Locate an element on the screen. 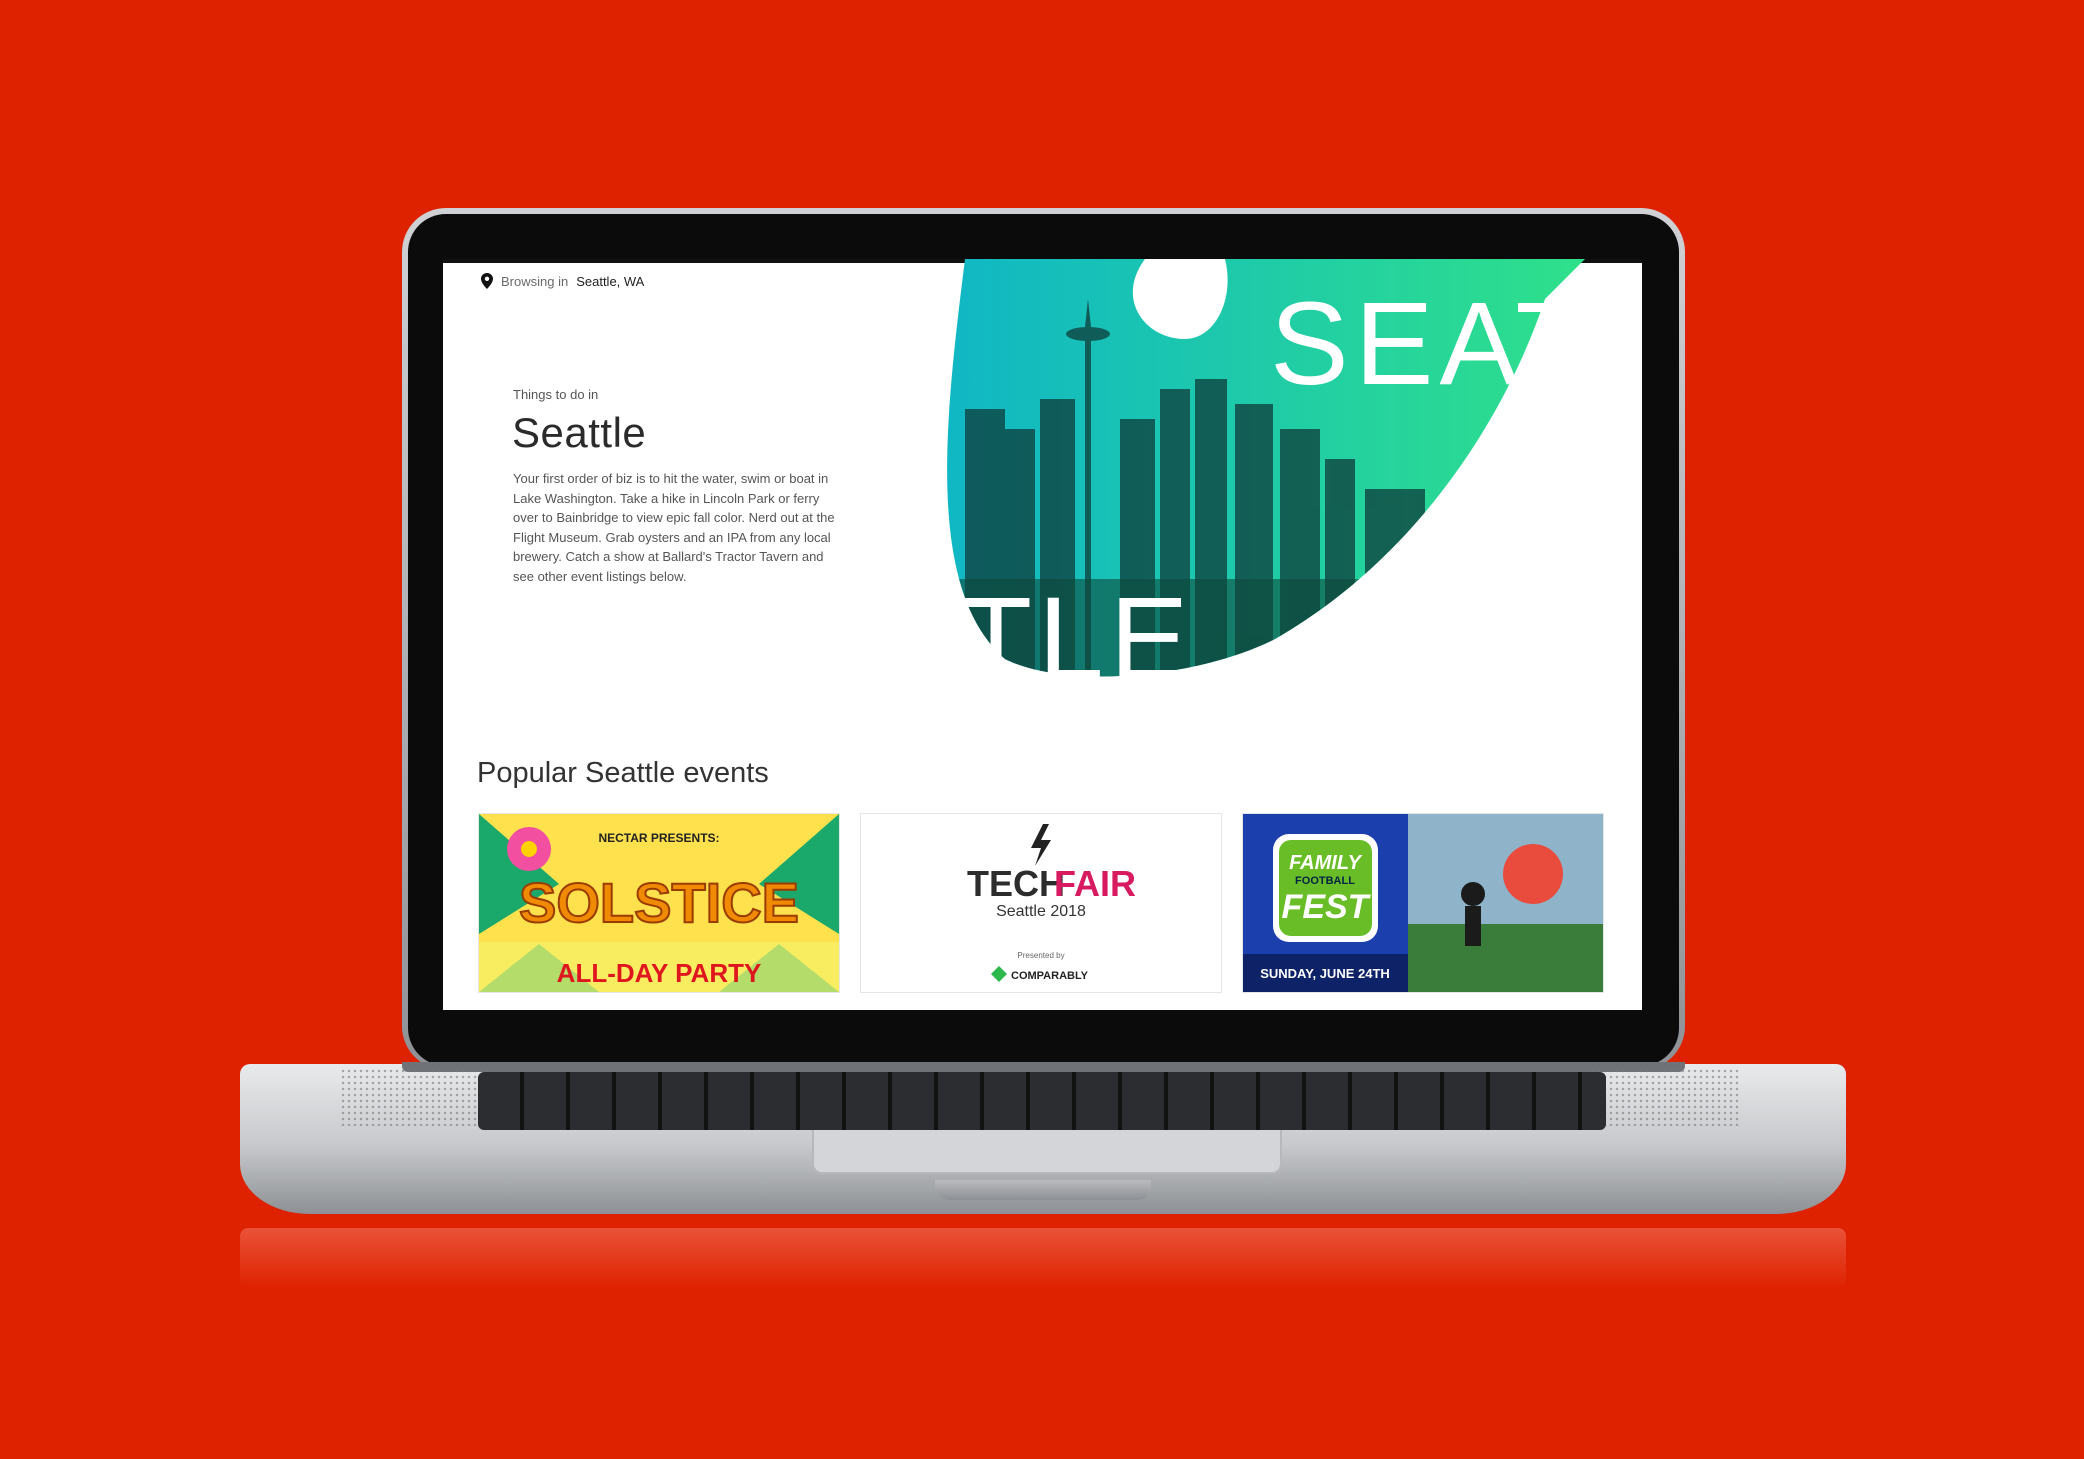  event-card-family-football-fest: FAMILY FOOTBALL FEST SUNDAY, JUNE 24TH is located at coordinates (1423, 903).